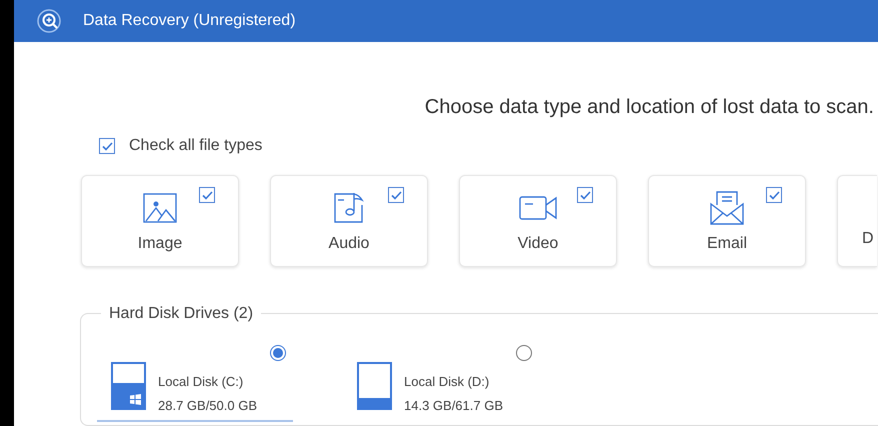 The height and width of the screenshot is (426, 878). I want to click on file-type-label: Image, so click(160, 244).